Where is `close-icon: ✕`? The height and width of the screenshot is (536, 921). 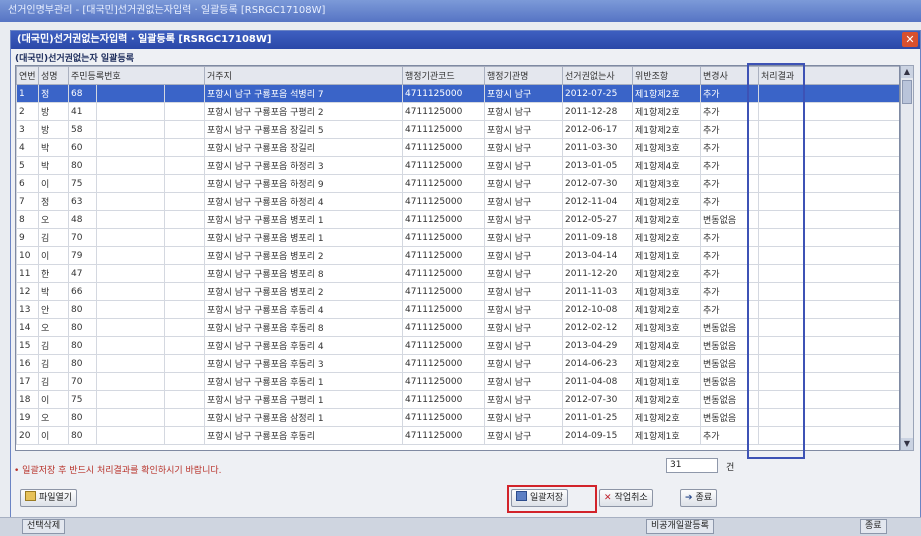 close-icon: ✕ is located at coordinates (910, 39).